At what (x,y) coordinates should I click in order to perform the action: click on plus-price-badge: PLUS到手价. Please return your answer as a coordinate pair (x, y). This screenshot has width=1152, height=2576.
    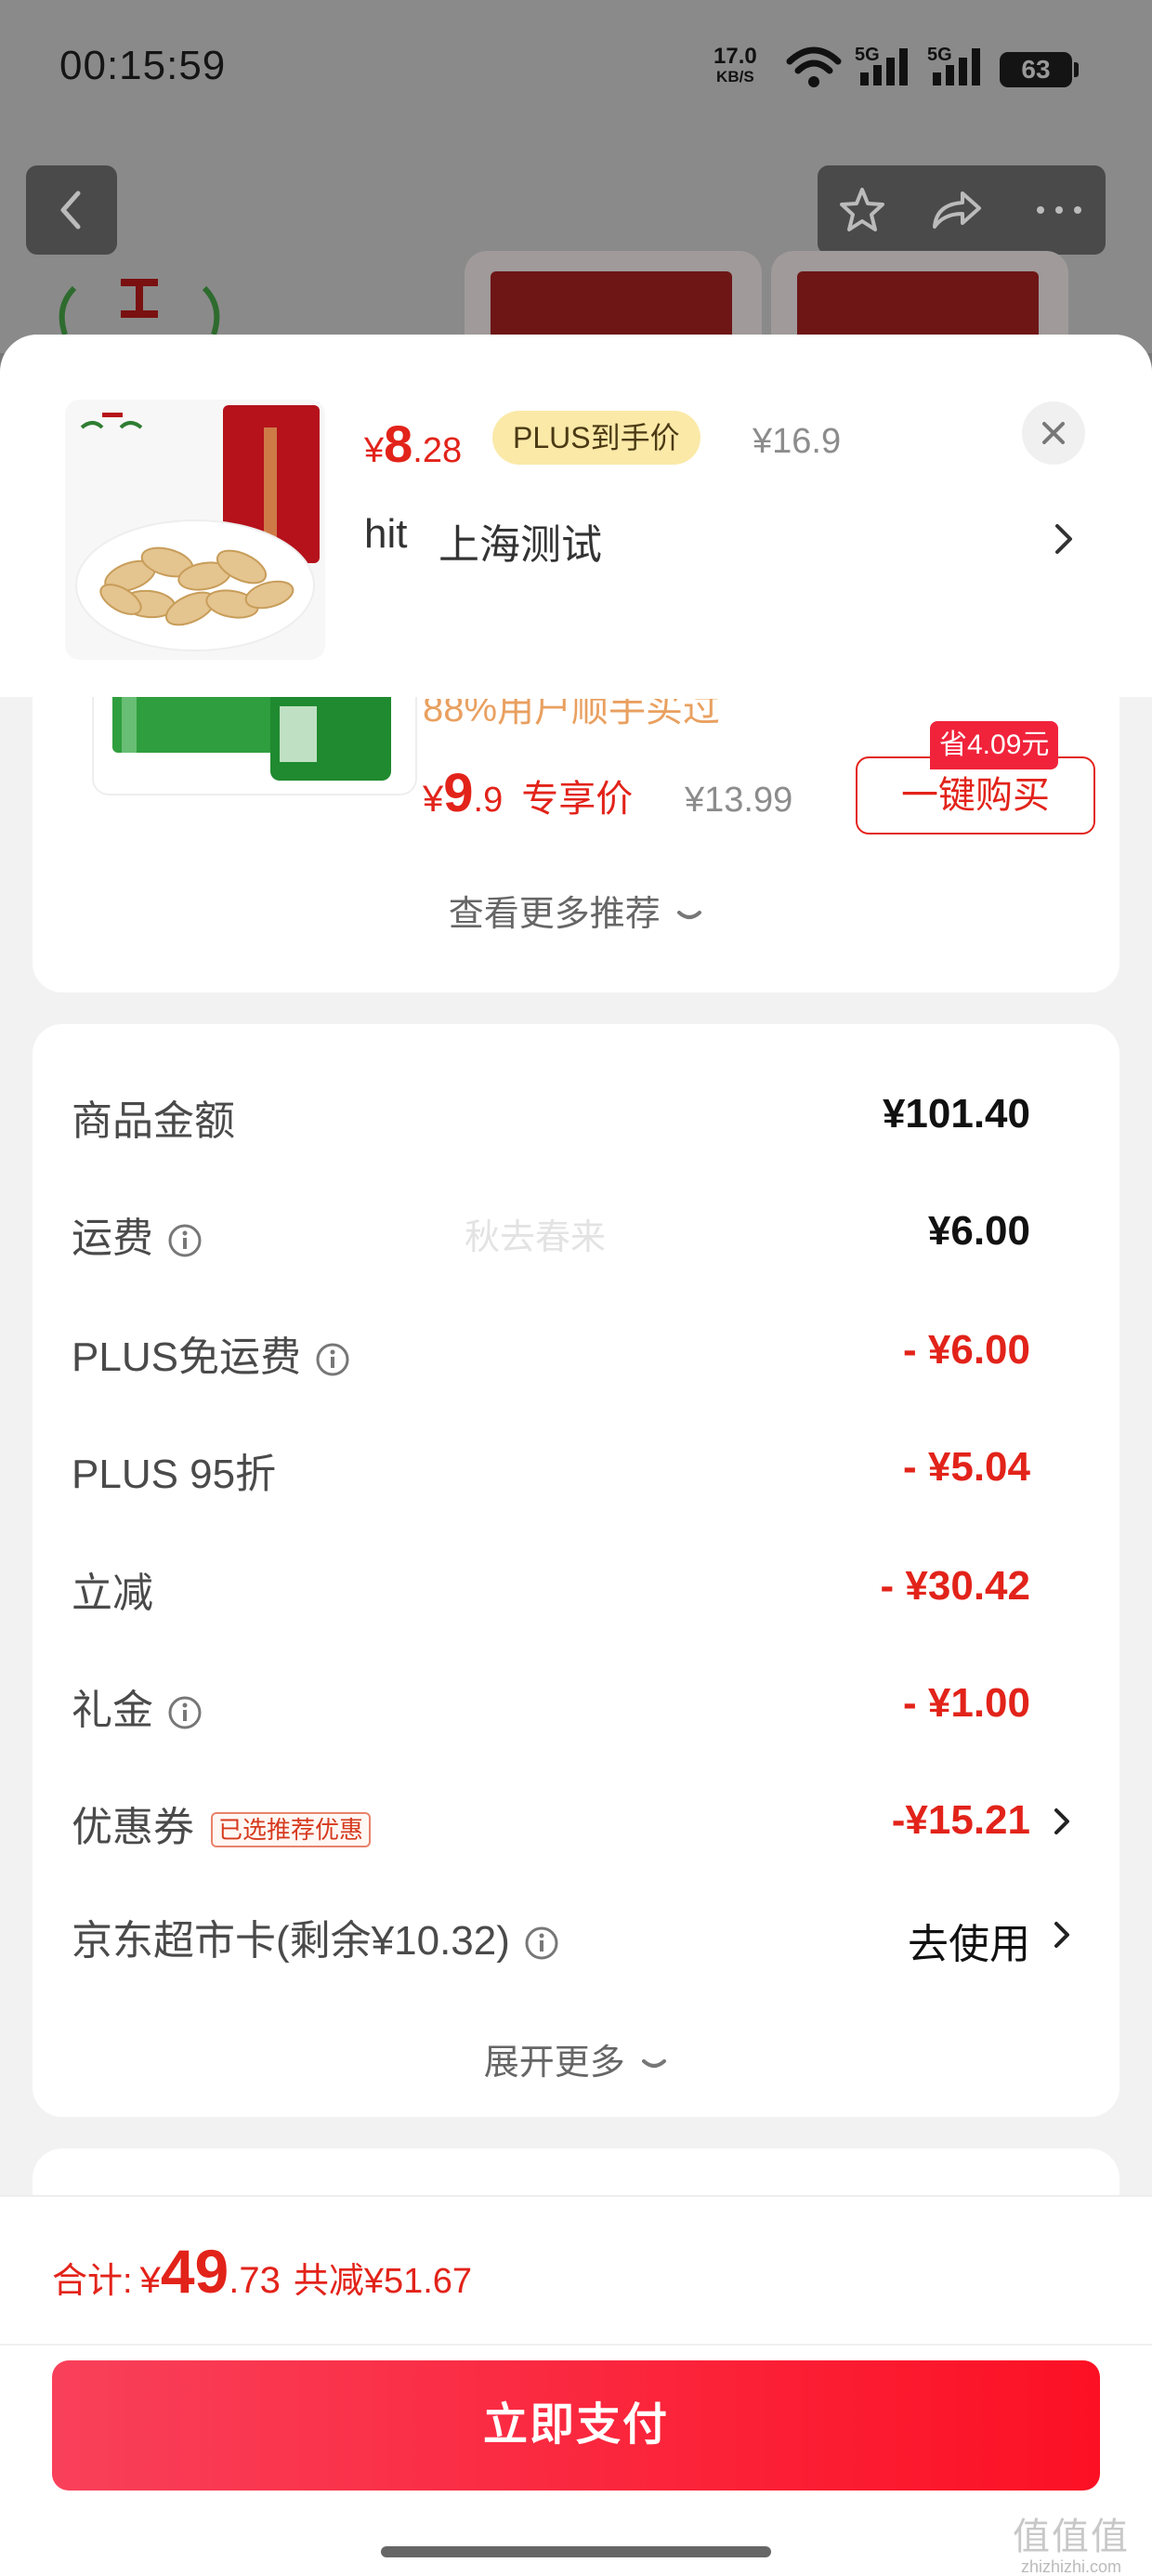
    Looking at the image, I should click on (596, 438).